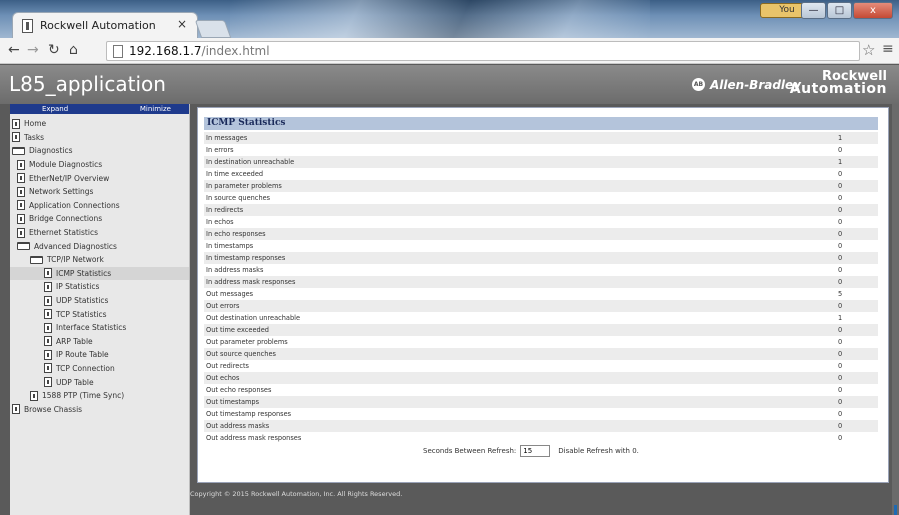  What do you see at coordinates (75, 246) in the screenshot?
I see `sidebar-item-label: Advanced Diagnostics` at bounding box center [75, 246].